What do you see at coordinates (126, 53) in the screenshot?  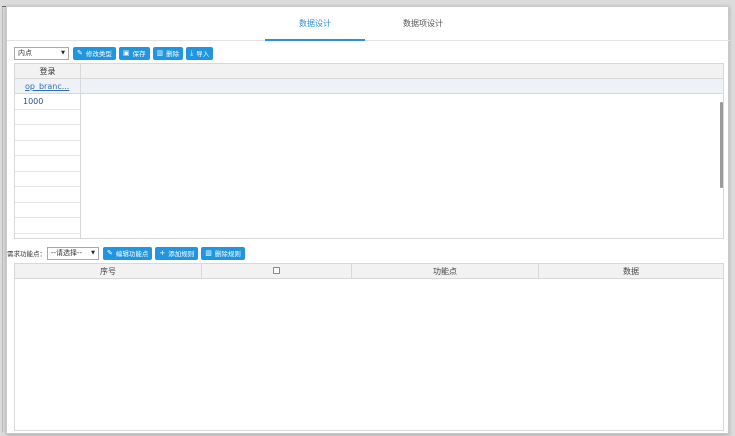 I see `save-icon: ▣` at bounding box center [126, 53].